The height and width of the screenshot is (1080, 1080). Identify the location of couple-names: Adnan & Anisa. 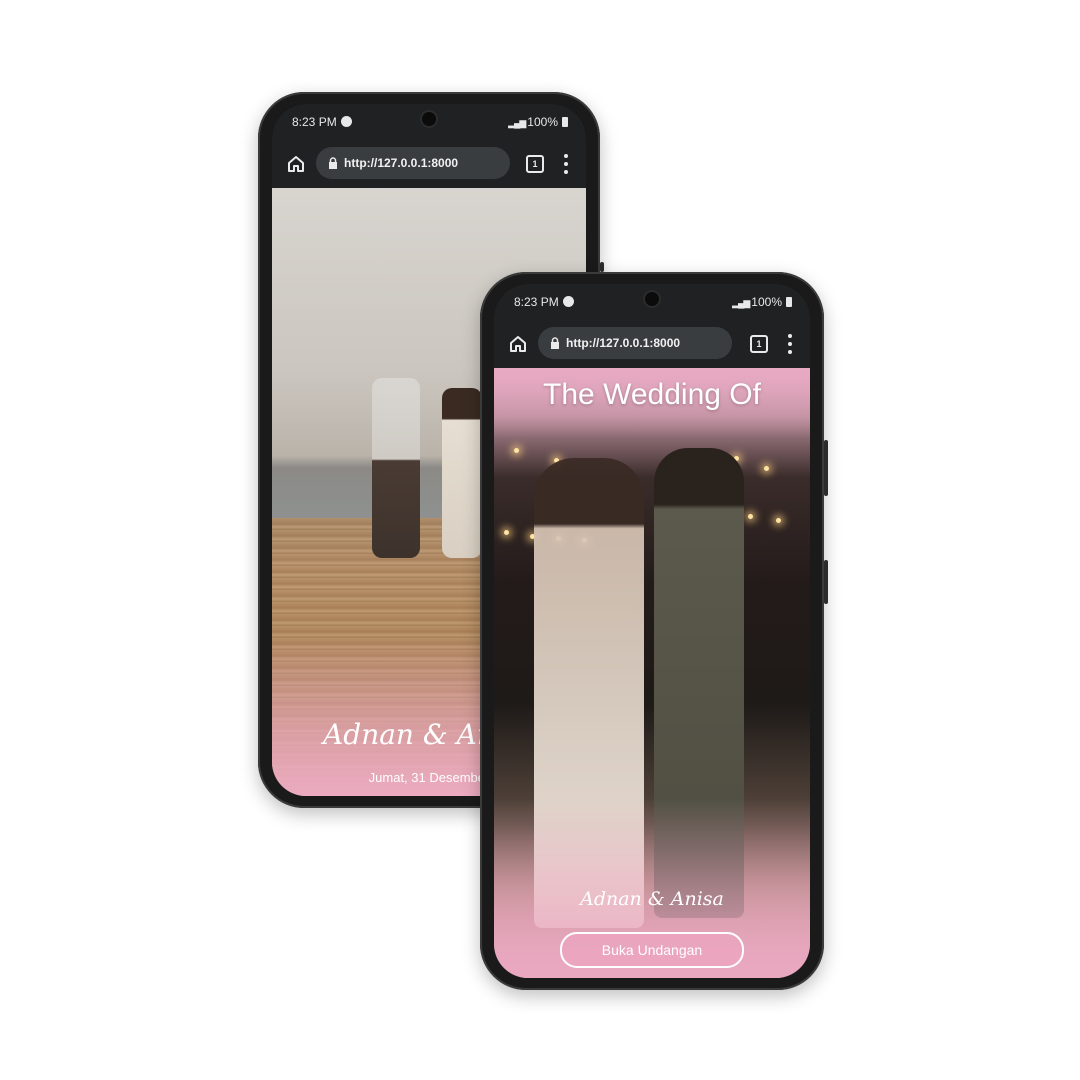
(652, 899).